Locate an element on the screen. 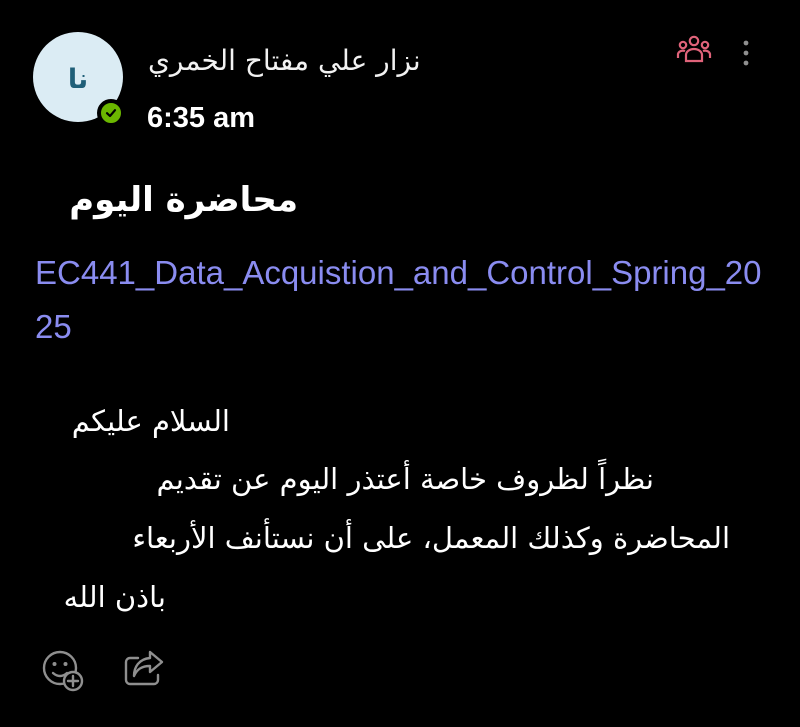 This screenshot has width=800, height=727. avatar-initials: نا is located at coordinates (78, 79).